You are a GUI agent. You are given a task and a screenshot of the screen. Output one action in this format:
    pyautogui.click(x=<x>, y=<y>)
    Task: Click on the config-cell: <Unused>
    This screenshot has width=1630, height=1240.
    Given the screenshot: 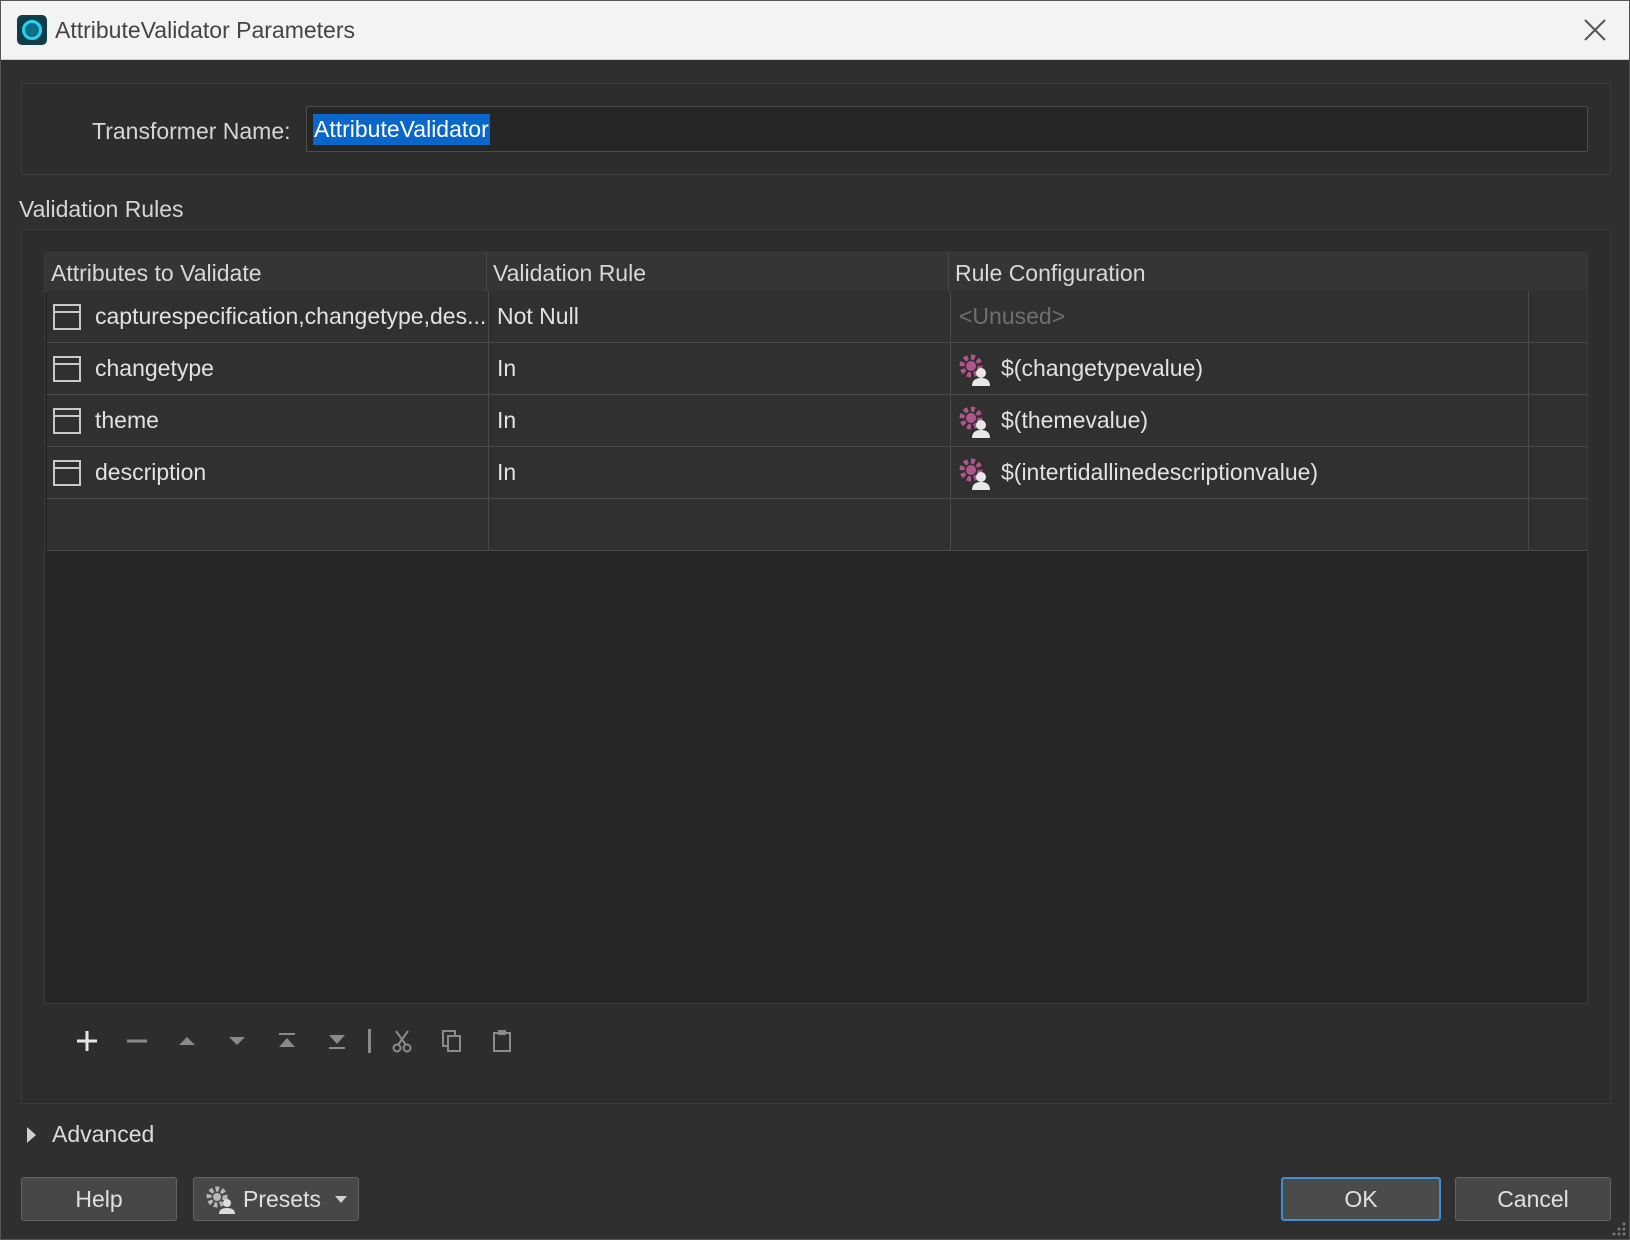 What is the action you would take?
    pyautogui.click(x=1240, y=316)
    